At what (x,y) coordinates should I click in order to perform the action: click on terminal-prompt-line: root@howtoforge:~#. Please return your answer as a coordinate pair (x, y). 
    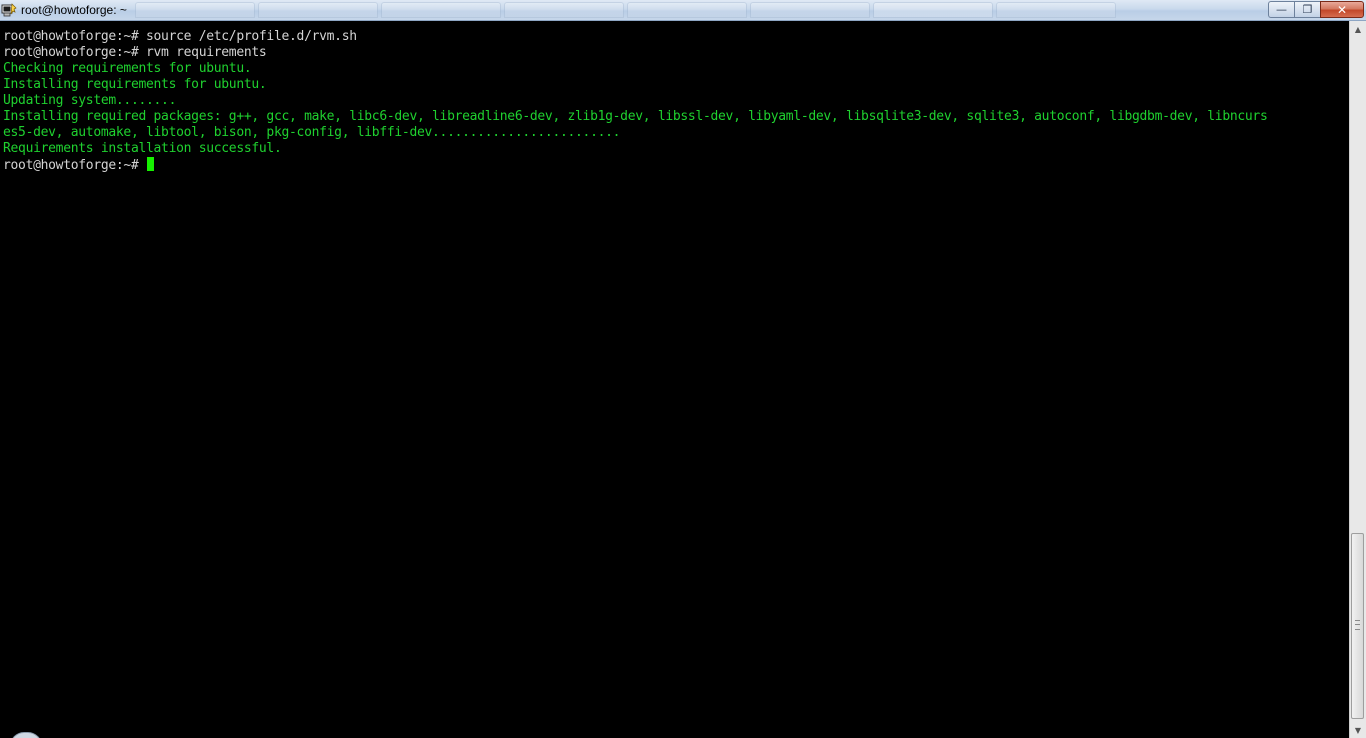
    Looking at the image, I should click on (79, 165).